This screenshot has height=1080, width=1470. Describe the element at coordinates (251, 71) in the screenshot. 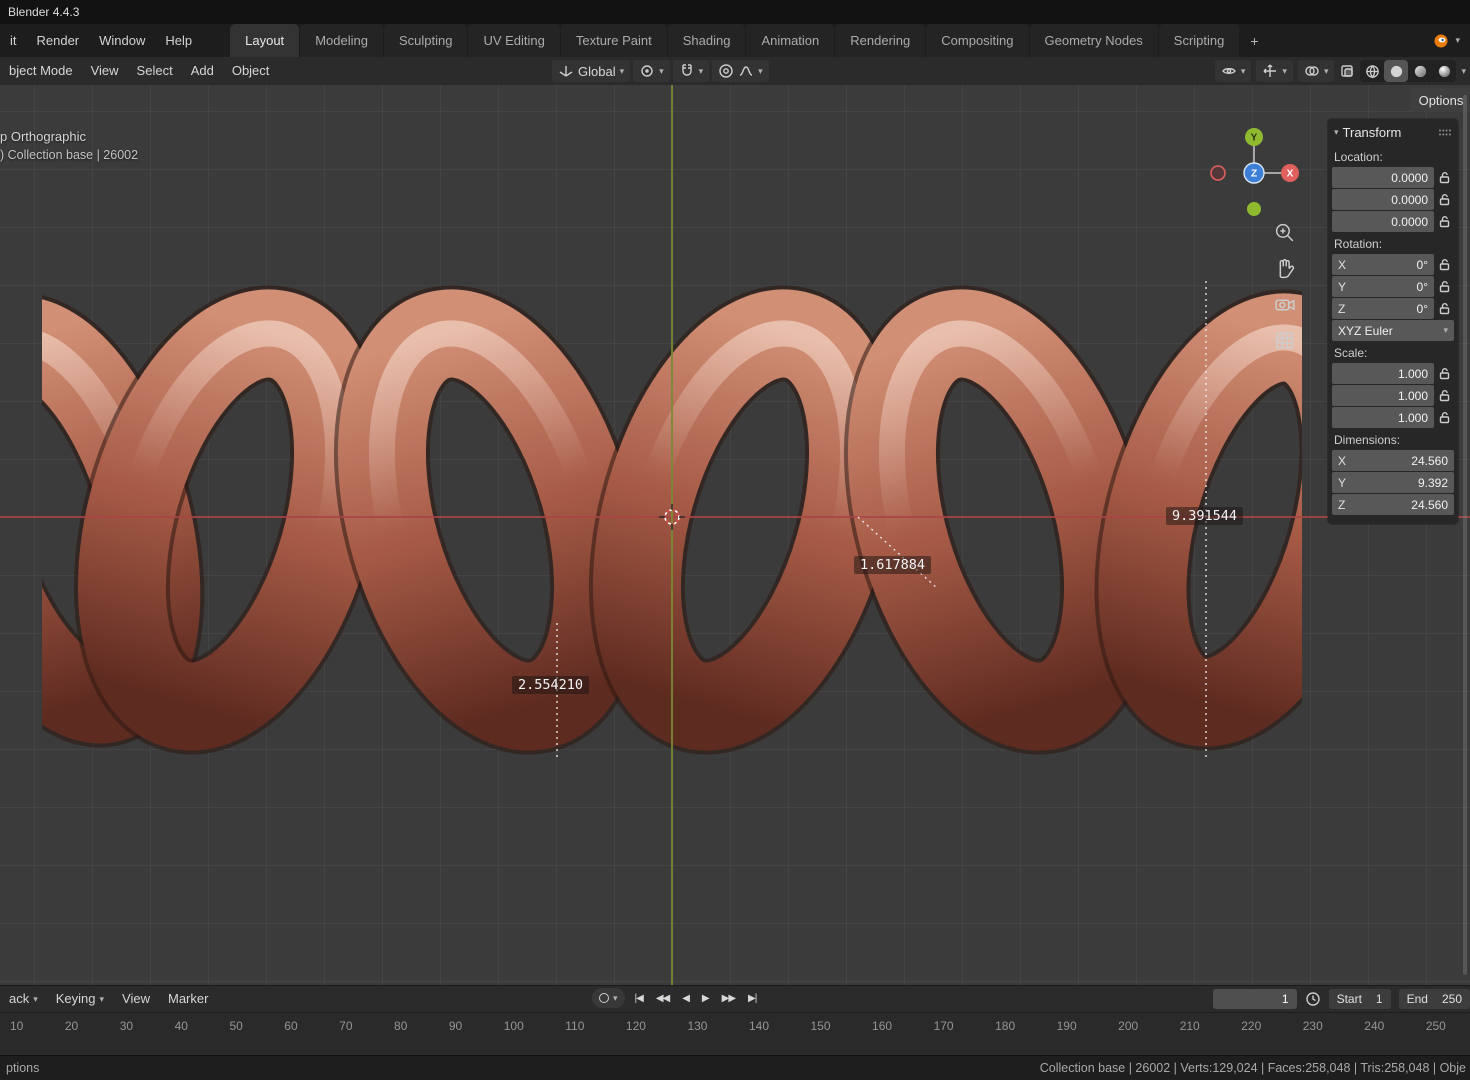

I see `viewport-menu-item: Object` at that location.